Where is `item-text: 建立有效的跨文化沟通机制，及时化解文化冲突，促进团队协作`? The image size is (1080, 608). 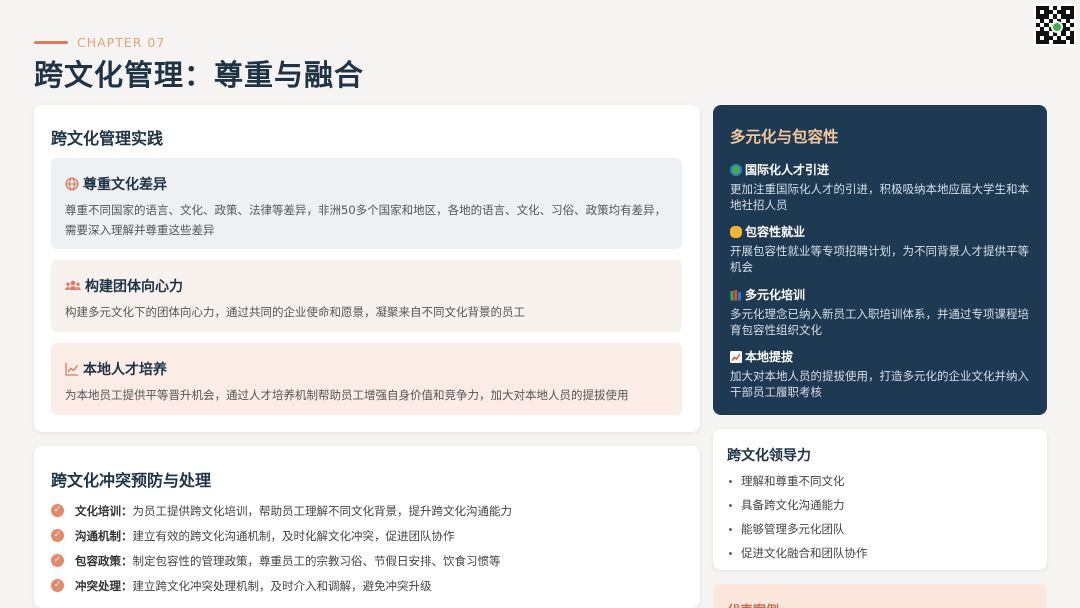
item-text: 建立有效的跨文化沟通机制，及时化解文化冲突，促进团队协作 is located at coordinates (293, 535).